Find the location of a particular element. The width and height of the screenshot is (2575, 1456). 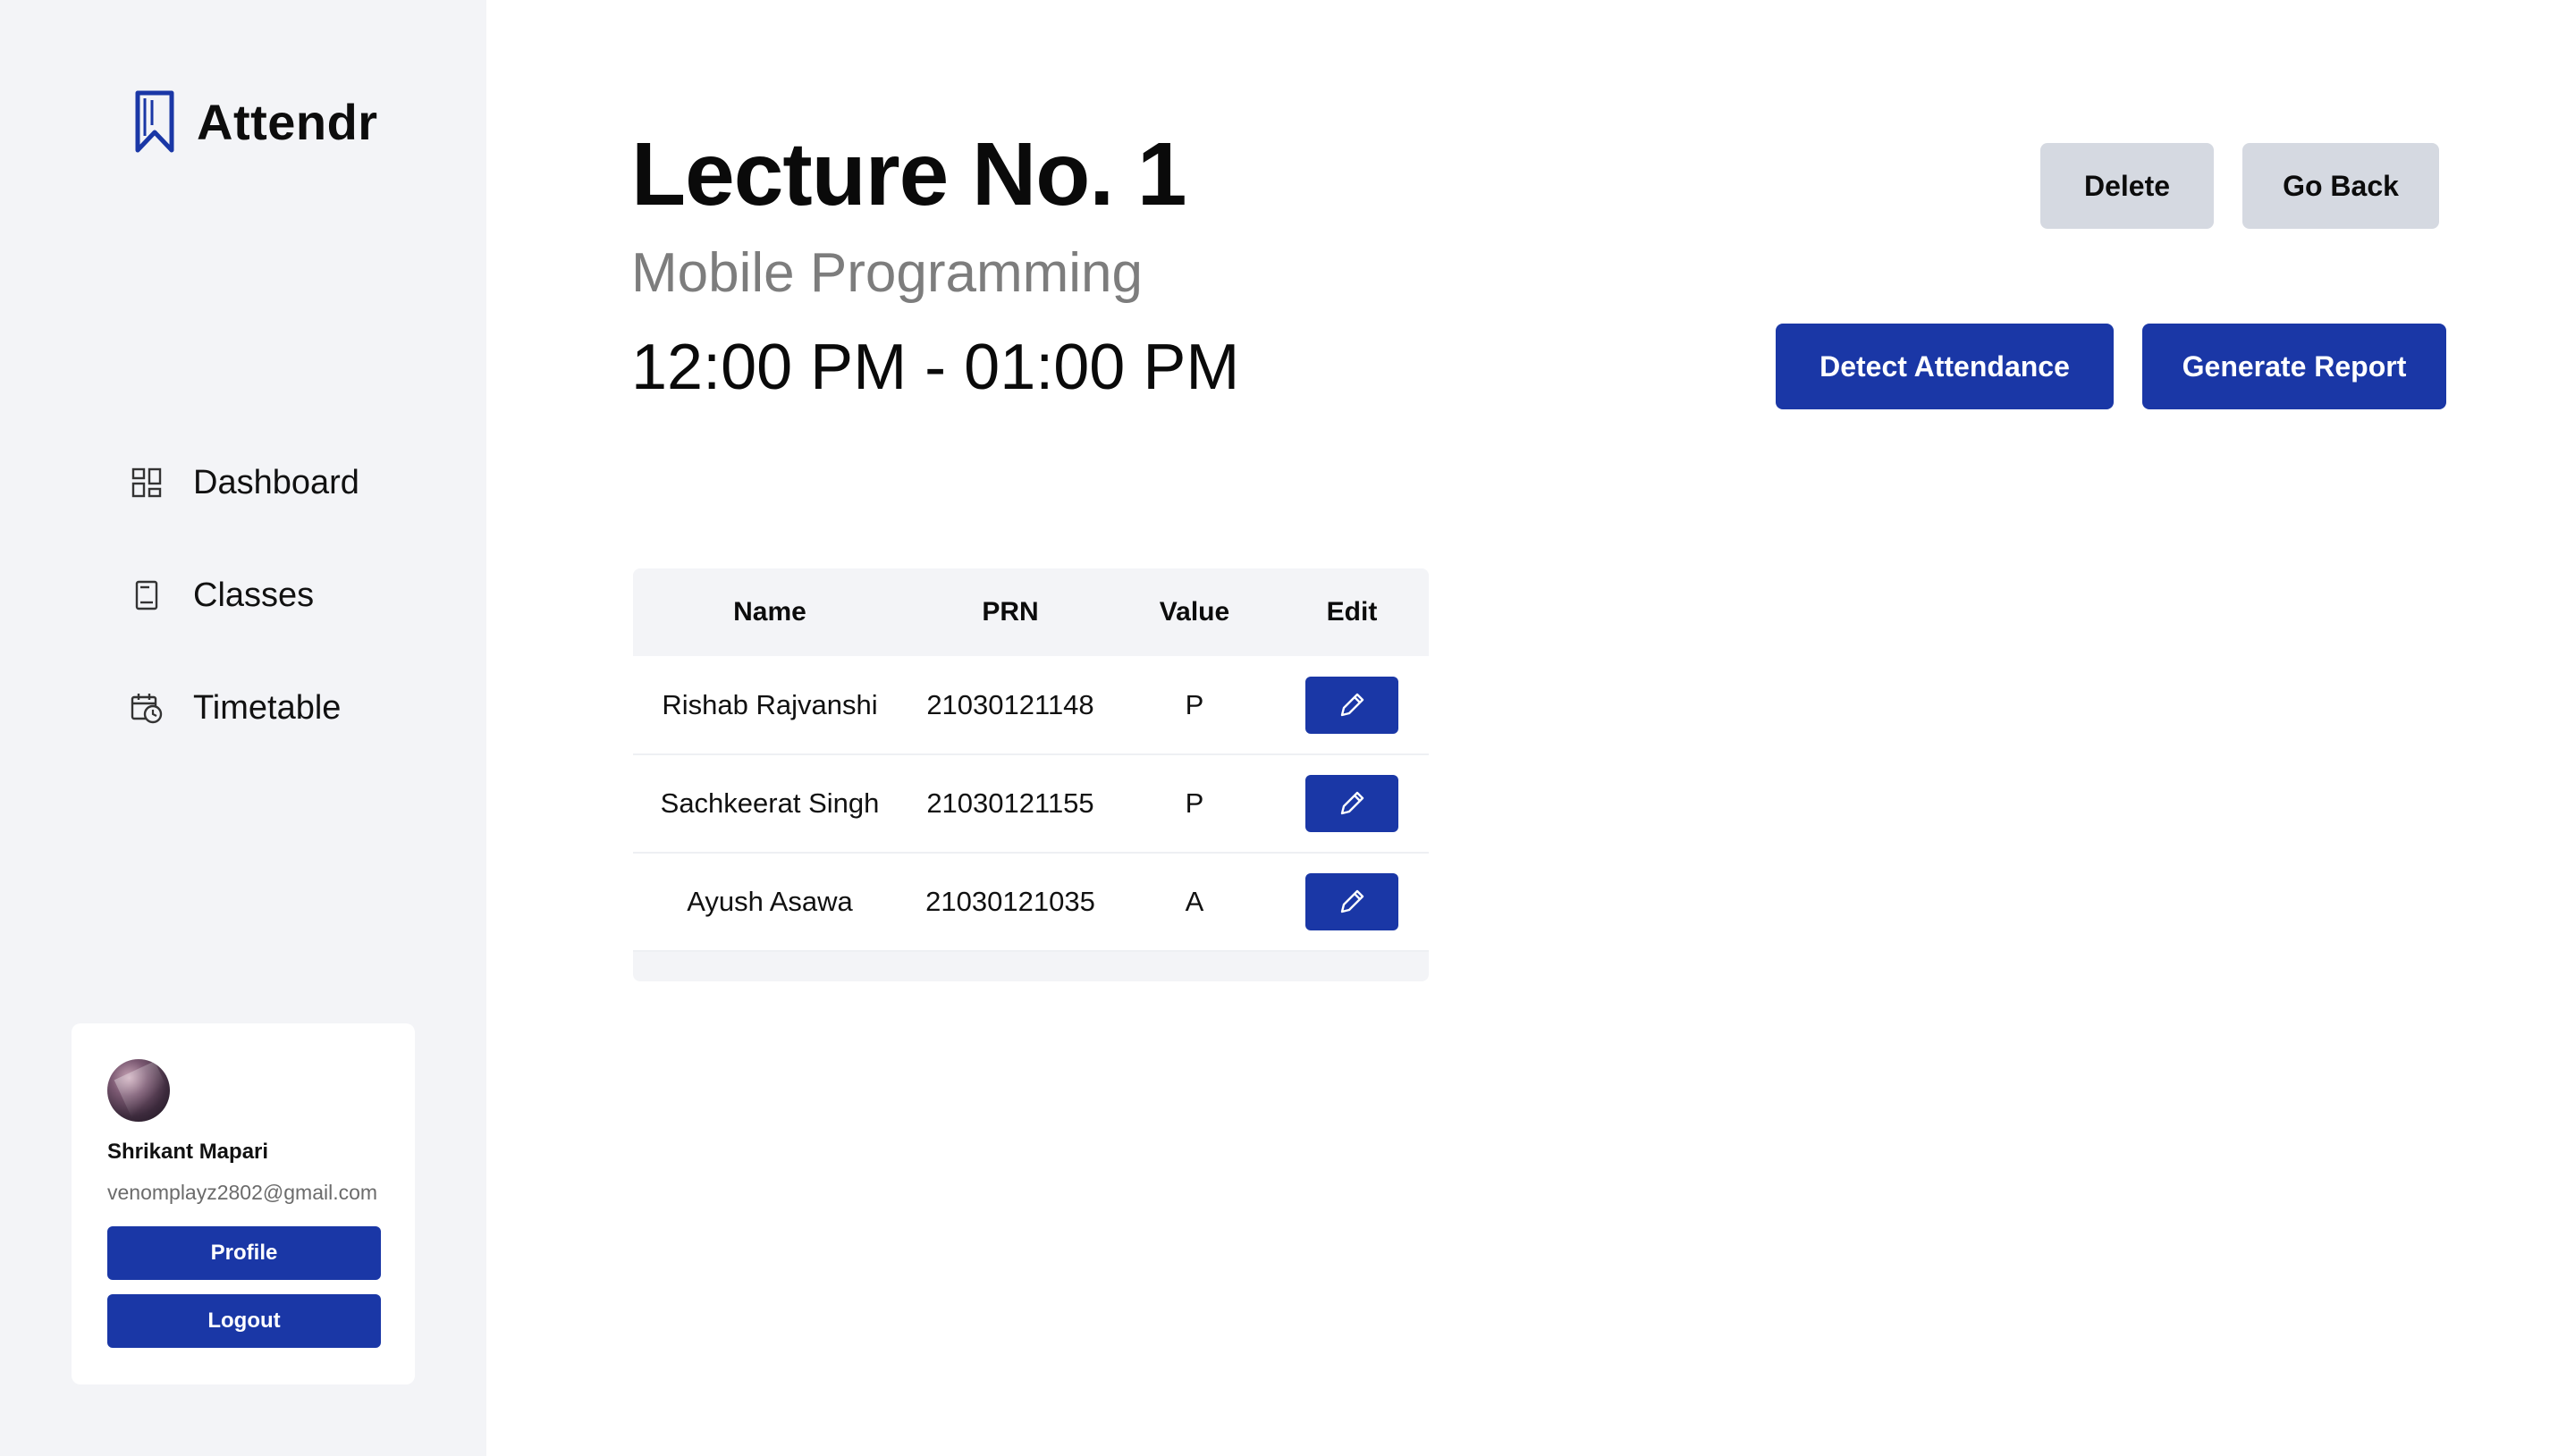

profile-button: Profile is located at coordinates (244, 1253).